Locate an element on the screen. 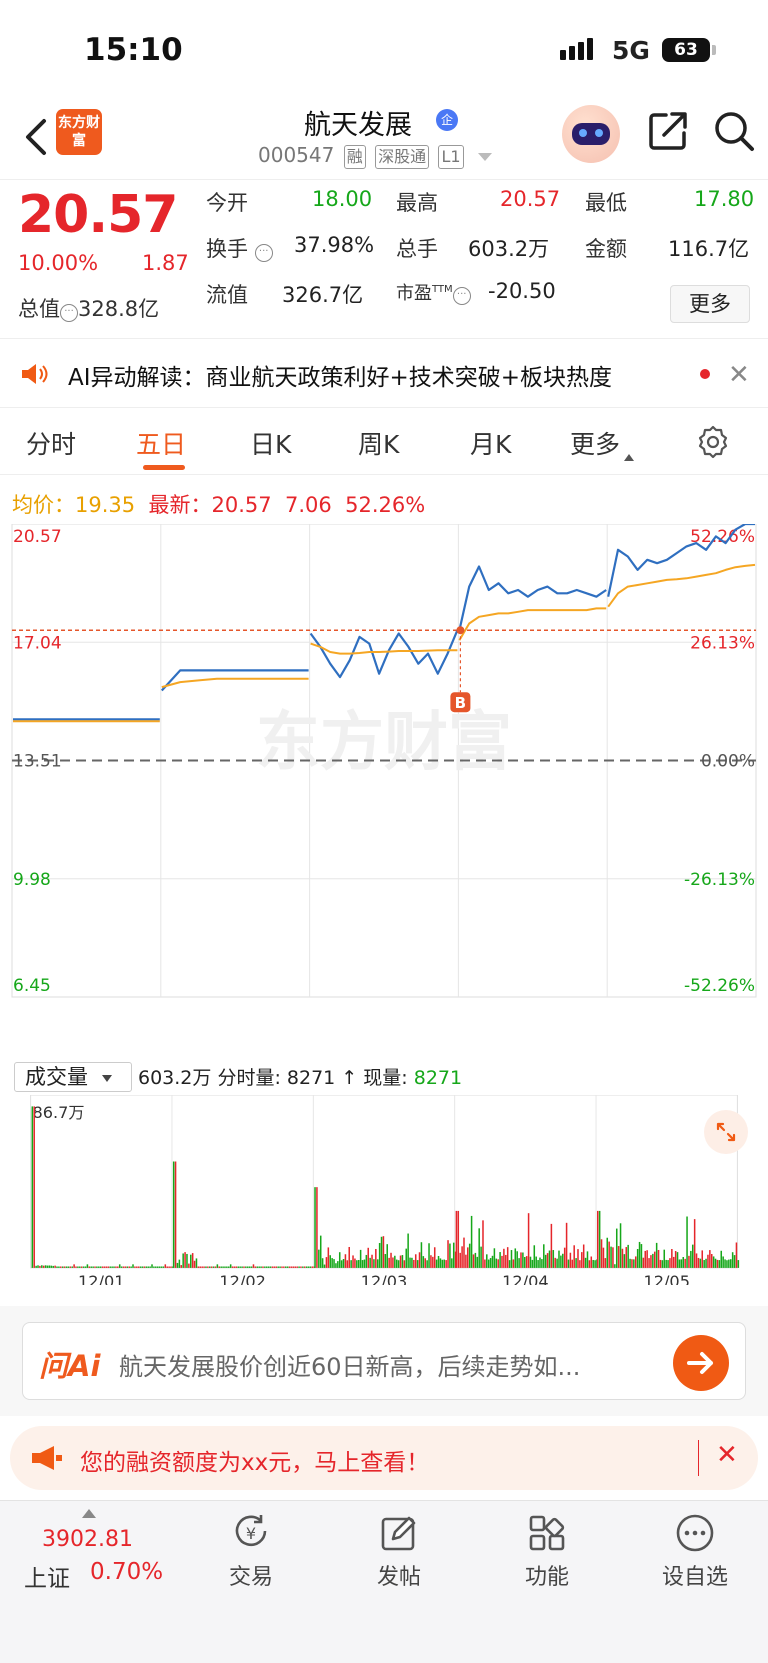  bottom-toolbar: 3902.81 上证 0.70% ¥ 交易 发帖 功能 设自选 is located at coordinates (384, 1581).